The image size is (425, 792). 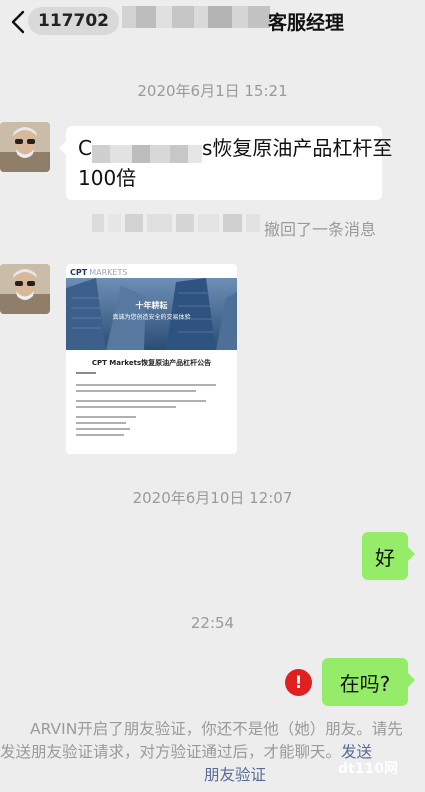 I want to click on document-body-lines, so click(x=151, y=404).